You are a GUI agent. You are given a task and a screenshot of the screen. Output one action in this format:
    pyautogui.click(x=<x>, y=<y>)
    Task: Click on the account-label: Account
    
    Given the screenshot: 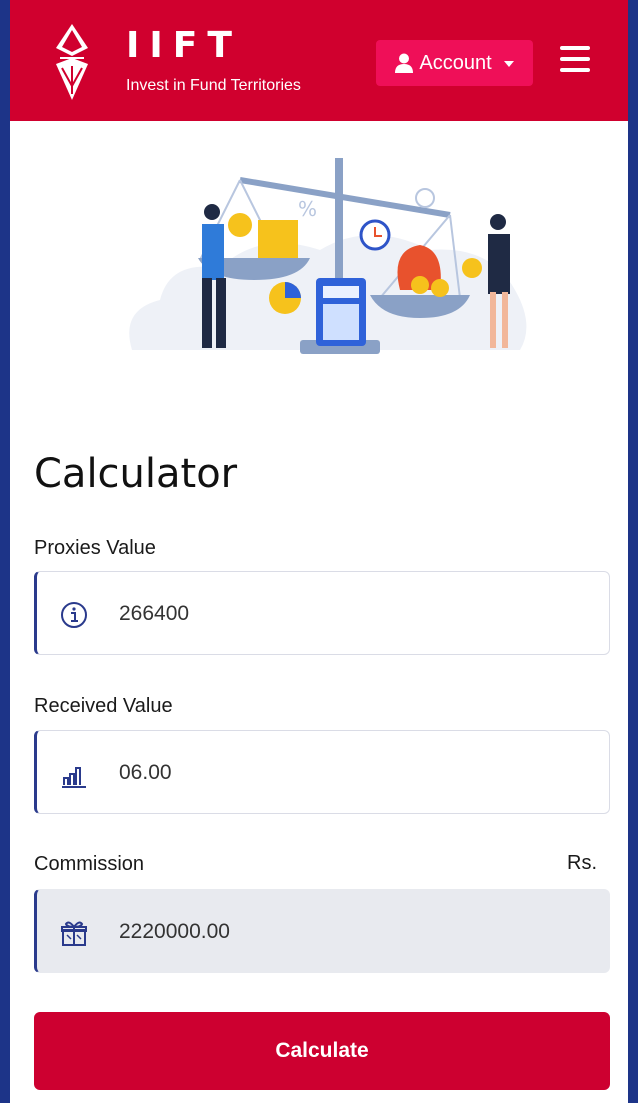 What is the action you would take?
    pyautogui.click(x=455, y=62)
    